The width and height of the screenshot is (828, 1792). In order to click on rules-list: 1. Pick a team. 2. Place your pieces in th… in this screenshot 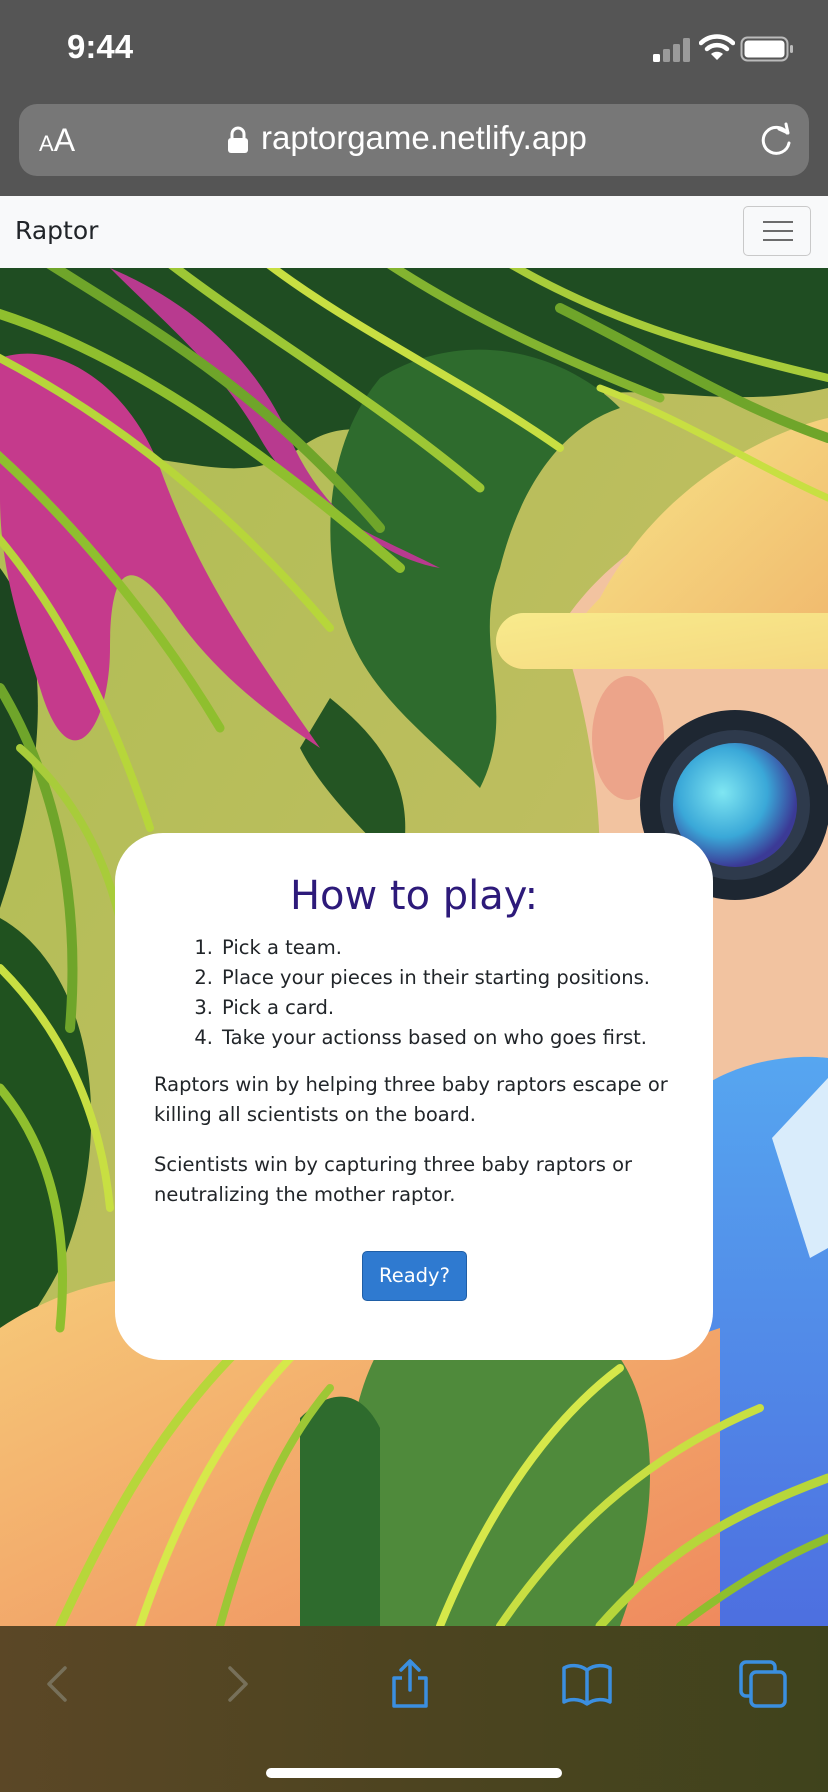, I will do `click(425, 993)`.